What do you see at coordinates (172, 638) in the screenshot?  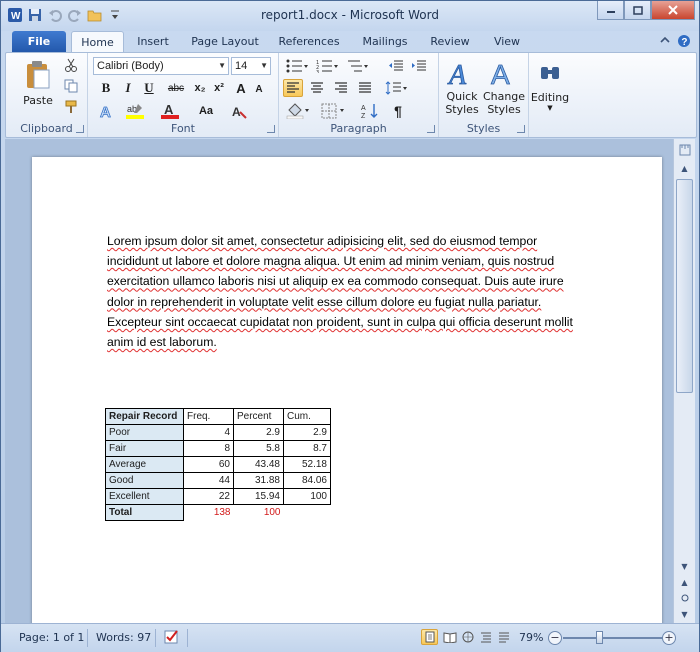 I see `proofing-icon` at bounding box center [172, 638].